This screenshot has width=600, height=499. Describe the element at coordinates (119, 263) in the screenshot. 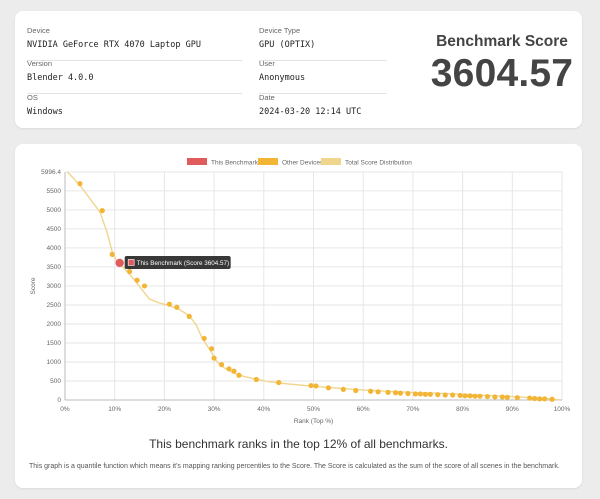

I see `this-benchmark-point` at that location.